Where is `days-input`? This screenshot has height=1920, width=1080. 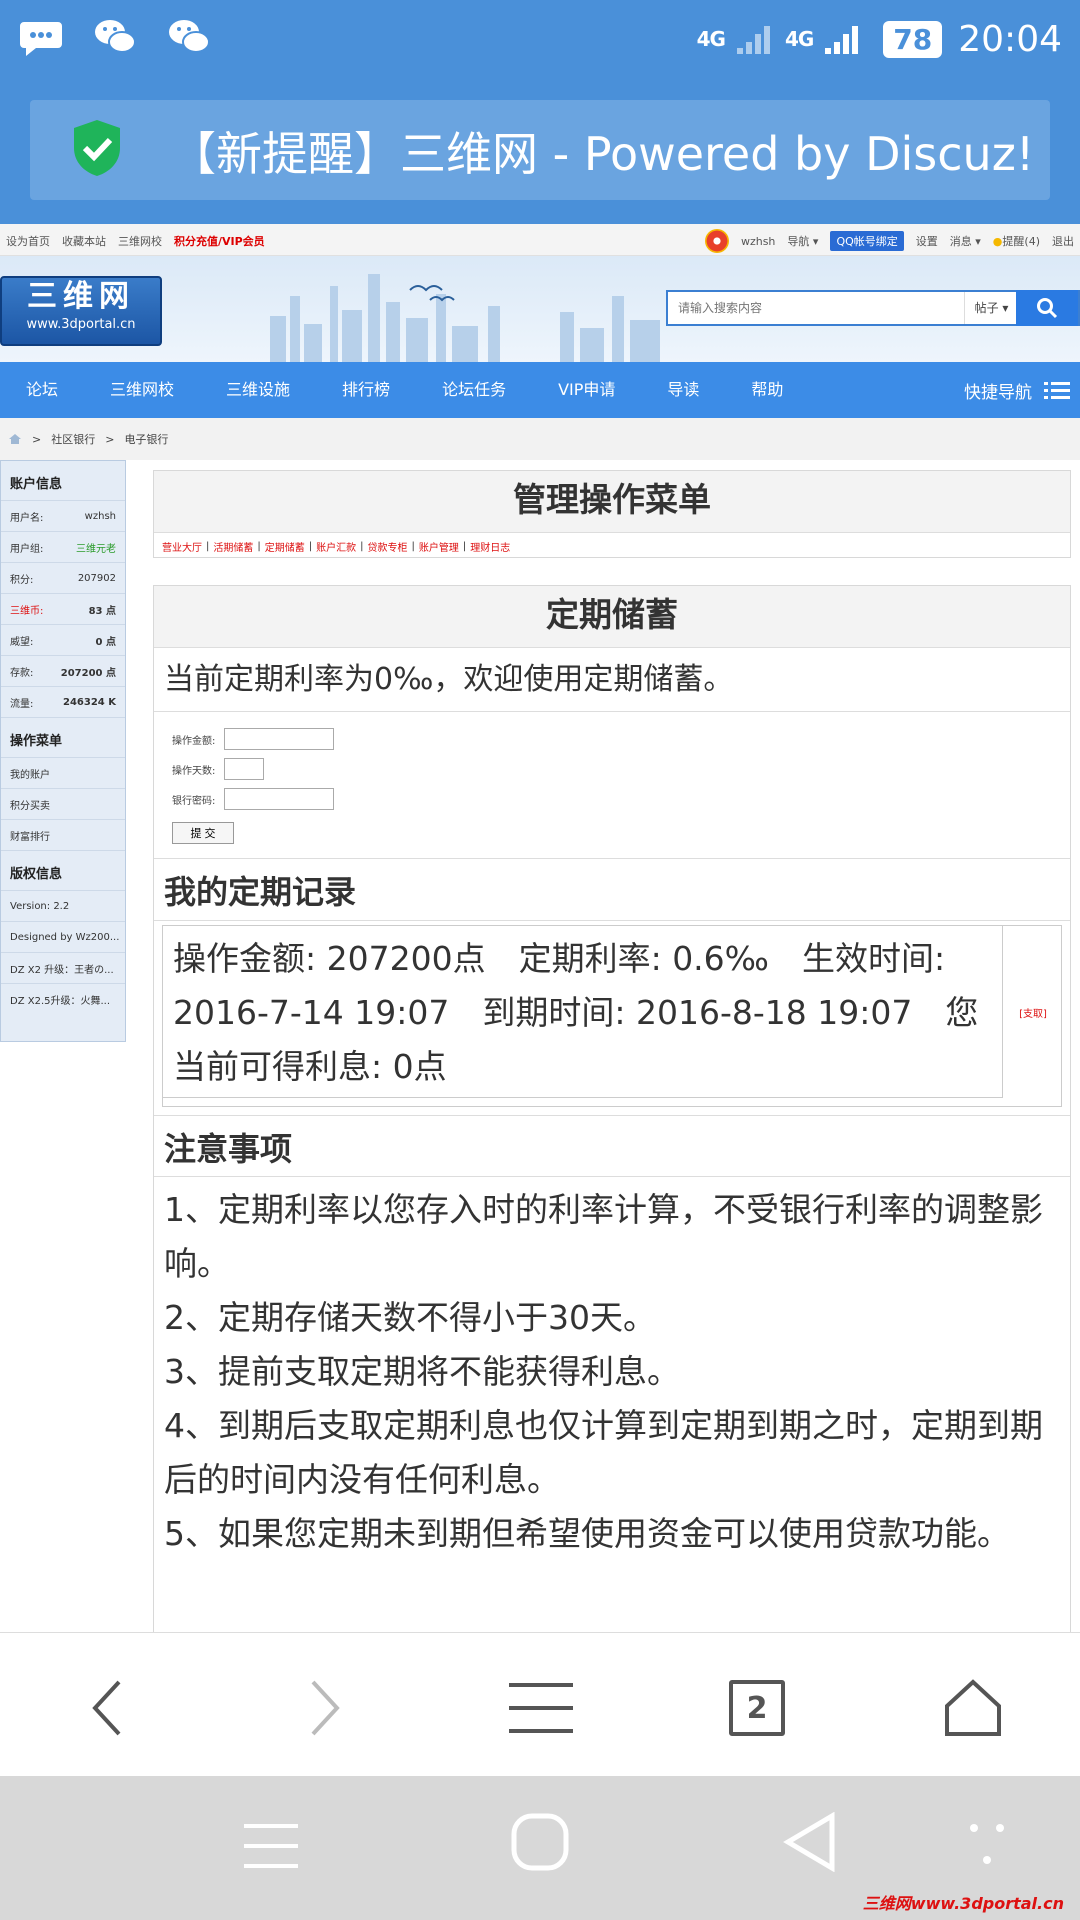
days-input is located at coordinates (244, 769).